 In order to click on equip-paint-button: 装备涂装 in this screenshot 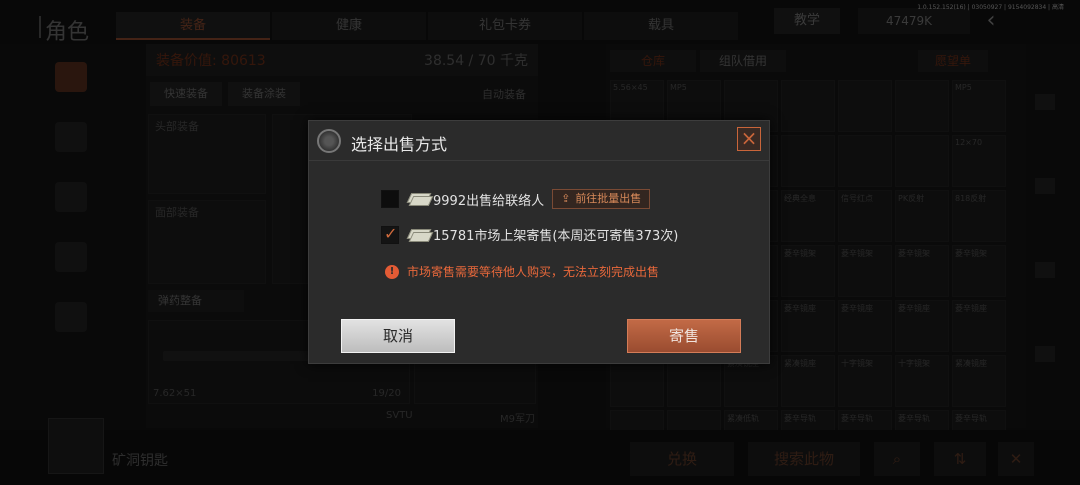, I will do `click(264, 94)`.